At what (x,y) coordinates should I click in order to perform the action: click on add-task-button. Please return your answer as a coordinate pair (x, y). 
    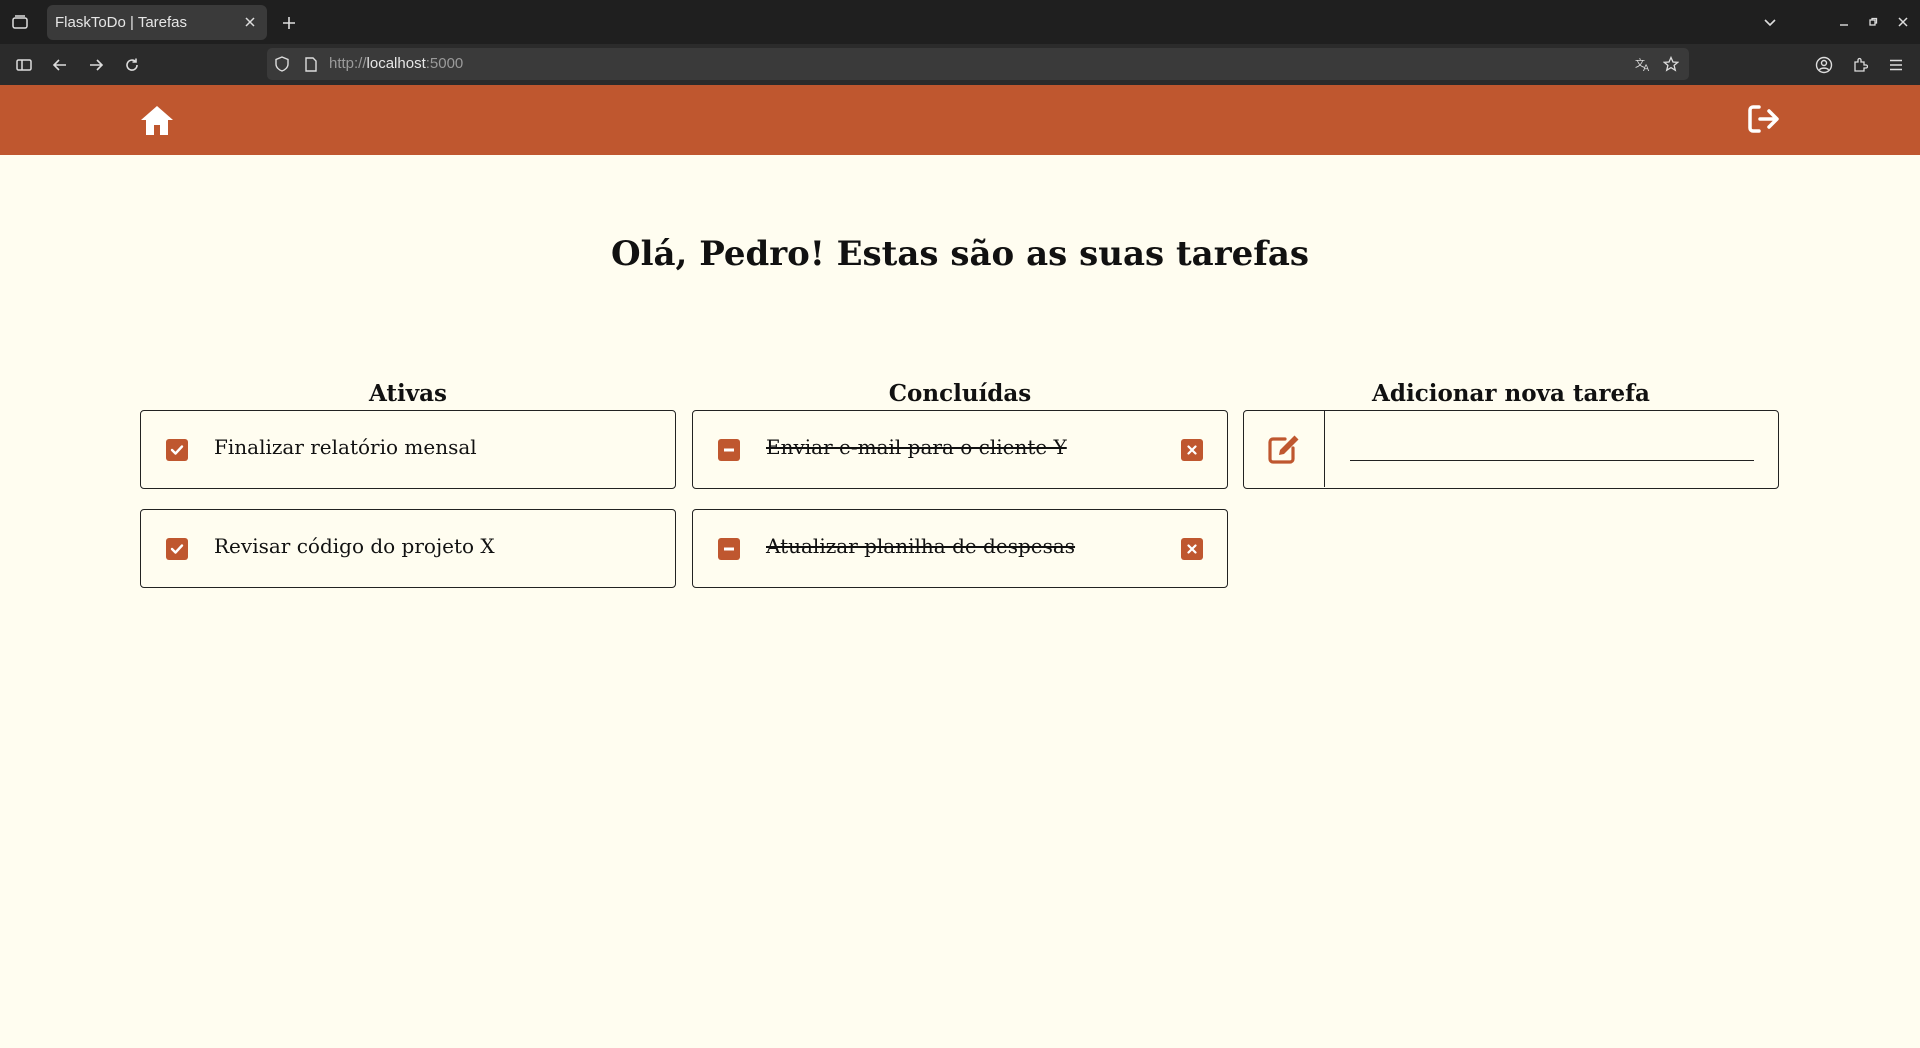
    Looking at the image, I should click on (1284, 449).